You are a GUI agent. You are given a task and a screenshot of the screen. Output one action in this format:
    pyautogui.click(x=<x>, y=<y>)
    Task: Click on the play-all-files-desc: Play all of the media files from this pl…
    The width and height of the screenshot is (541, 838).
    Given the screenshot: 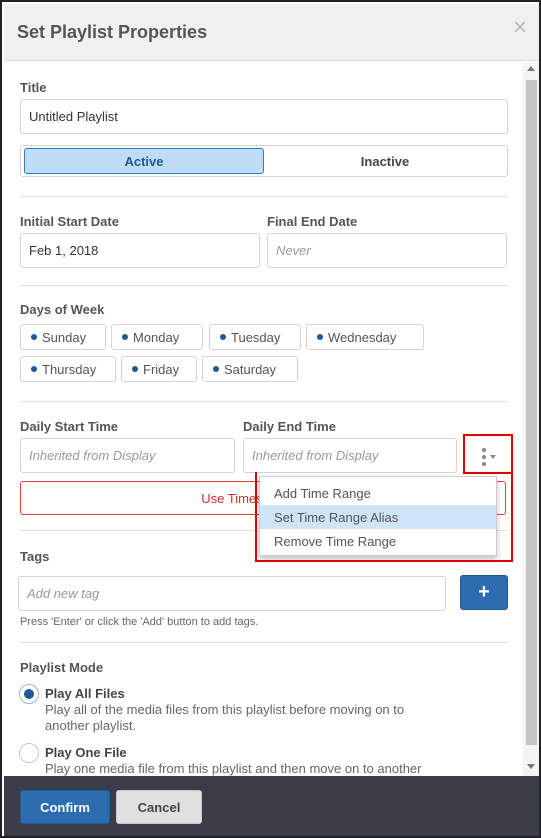 What is the action you would take?
    pyautogui.click(x=224, y=718)
    